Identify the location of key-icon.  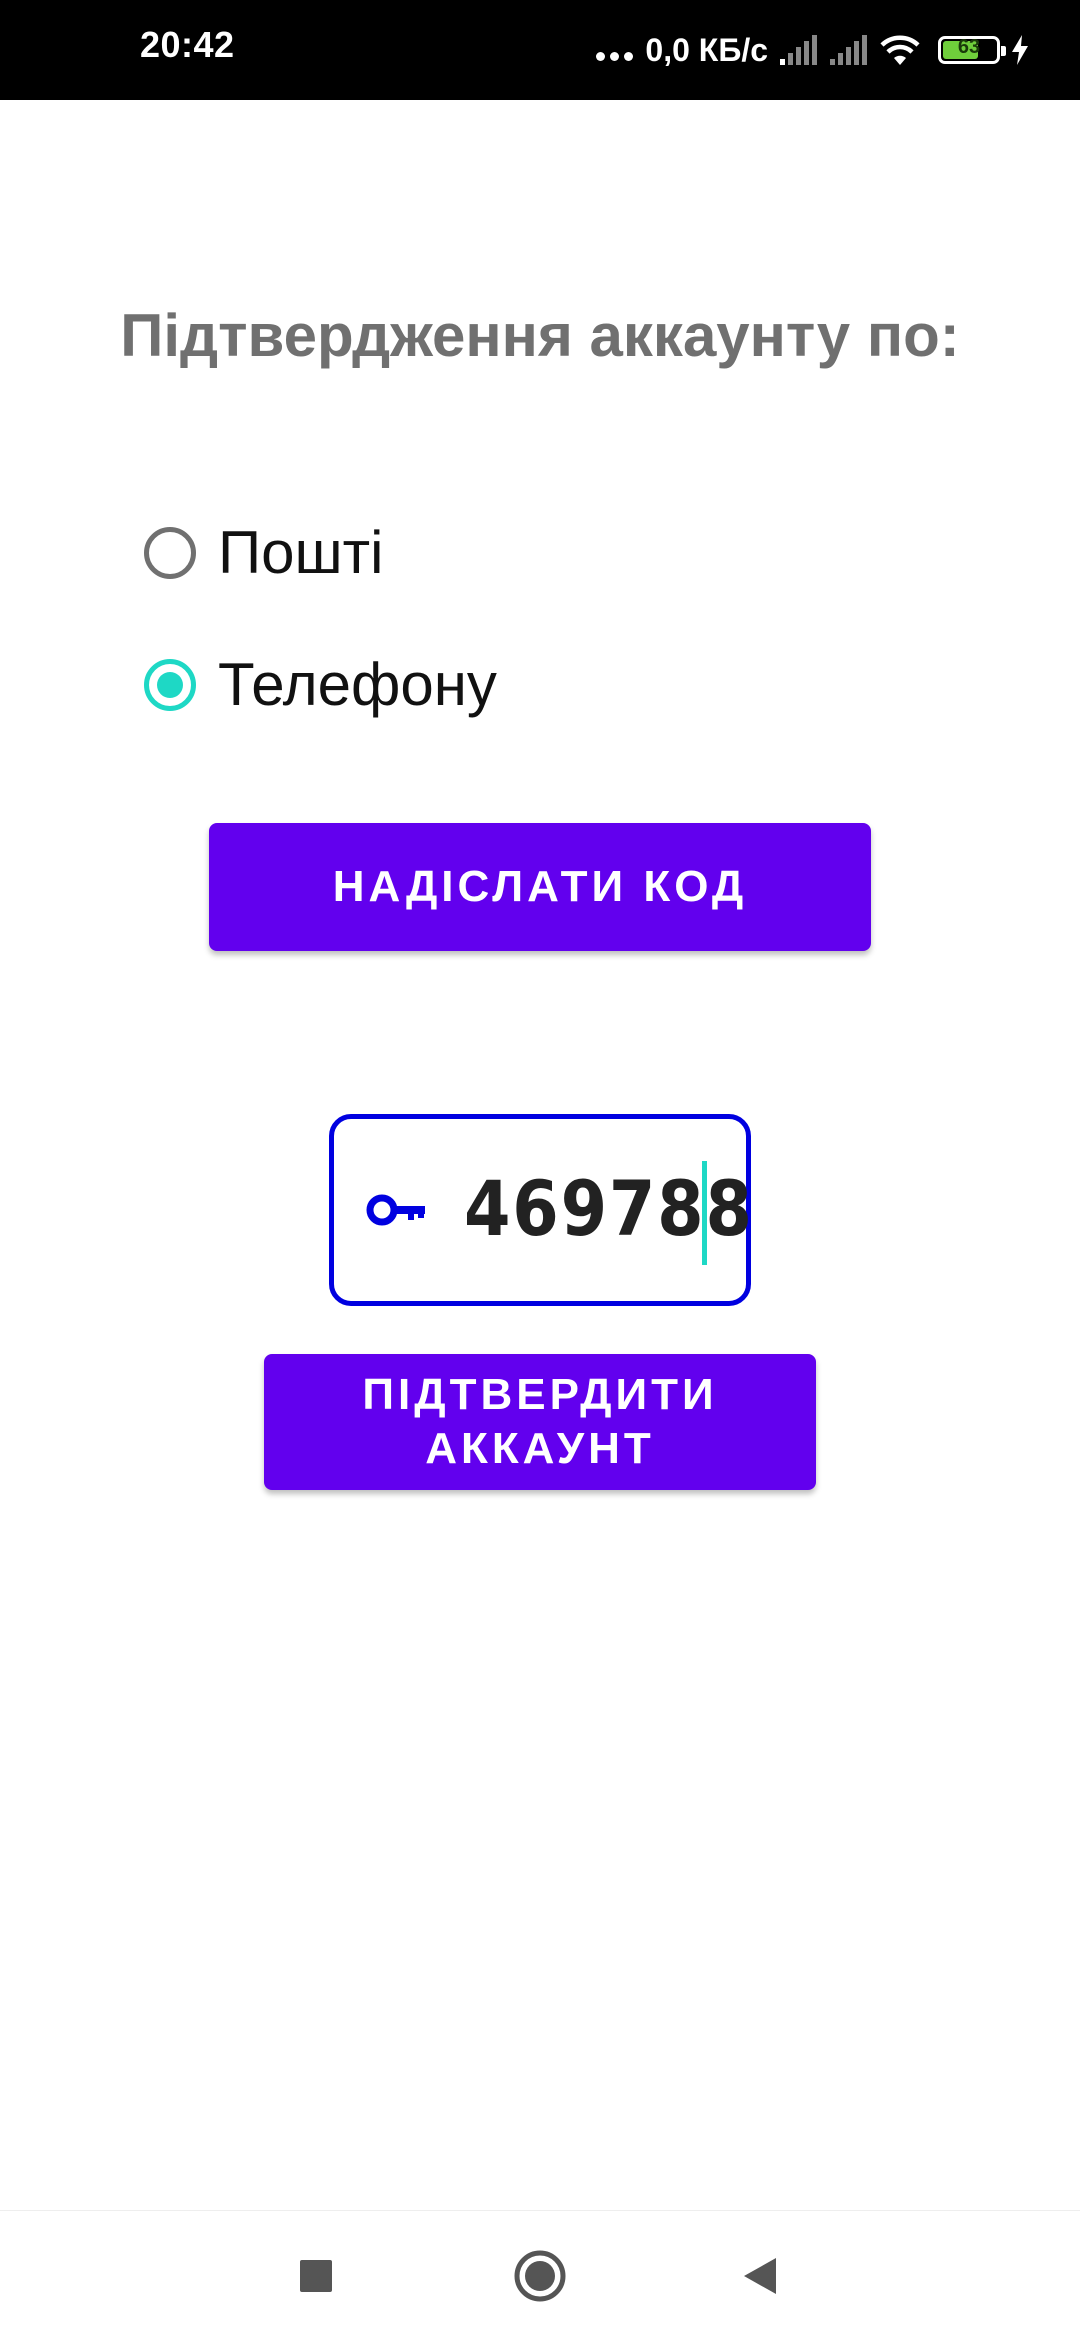
(397, 1212).